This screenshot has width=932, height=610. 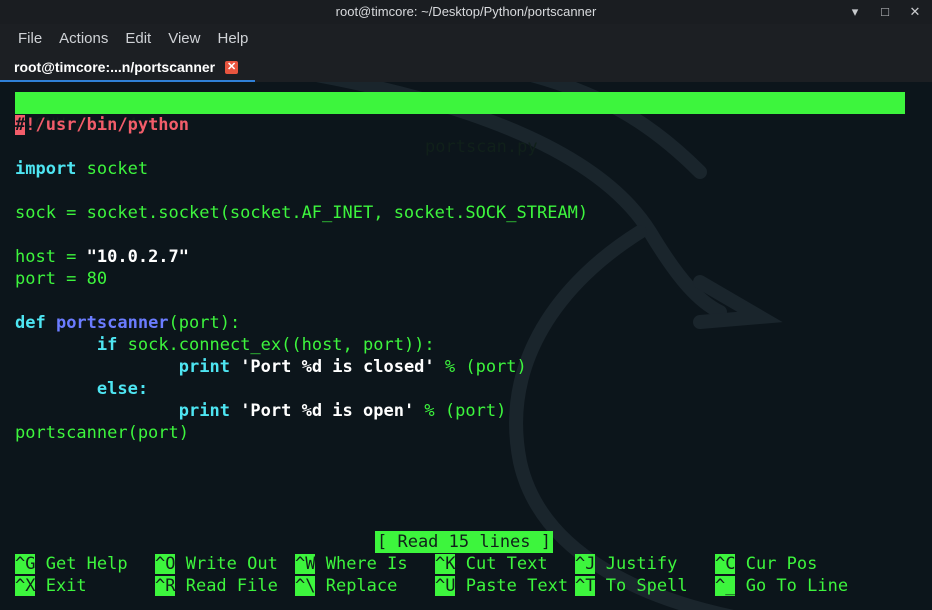 I want to click on shortcut-cur-pos: ^C Cur Pos, so click(x=766, y=564).